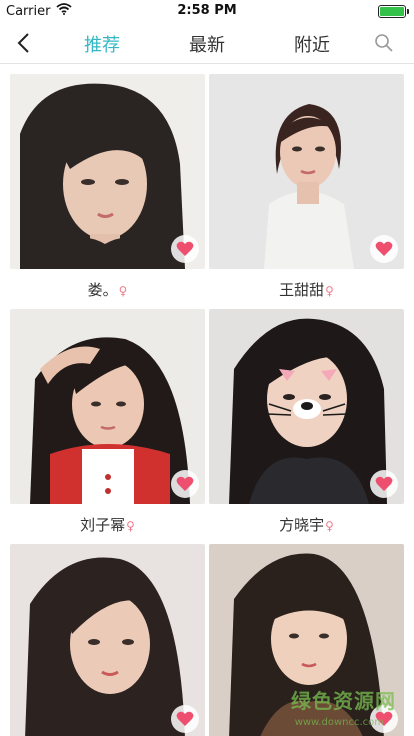 The height and width of the screenshot is (736, 414). I want to click on profile-name: 王甜甜♀, so click(306, 289).